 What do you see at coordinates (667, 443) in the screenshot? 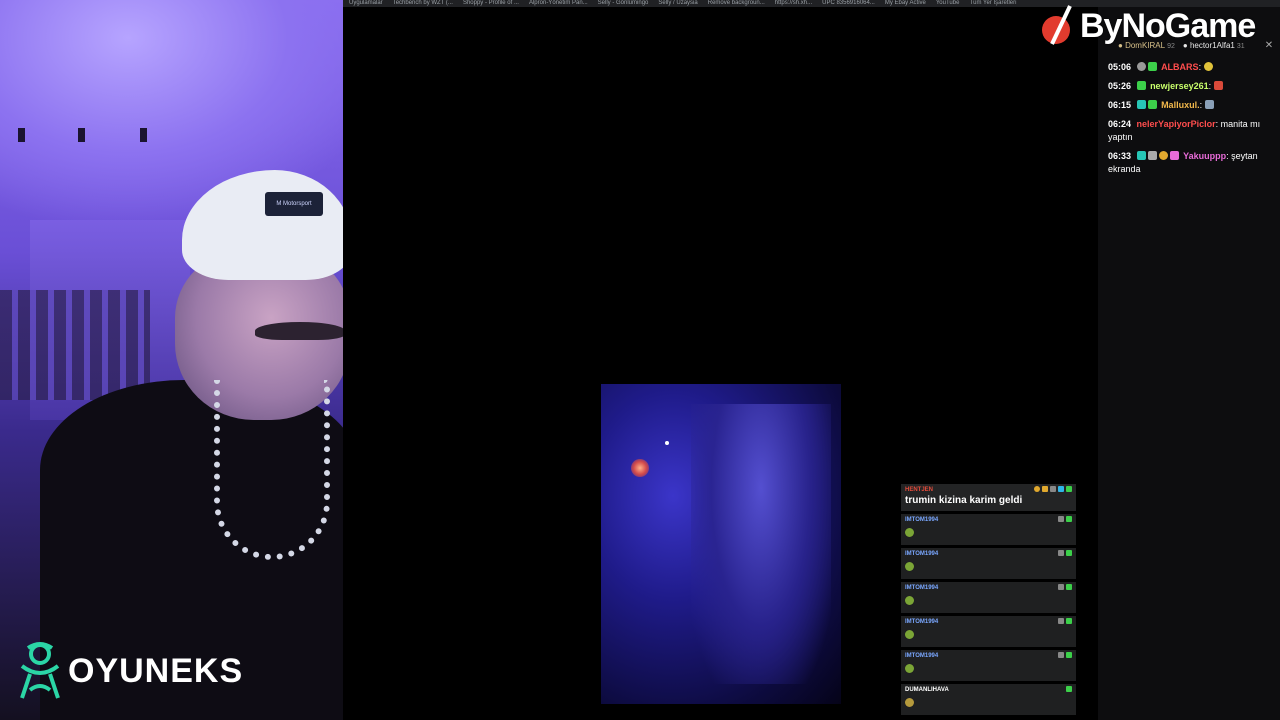
I see `video-light` at bounding box center [667, 443].